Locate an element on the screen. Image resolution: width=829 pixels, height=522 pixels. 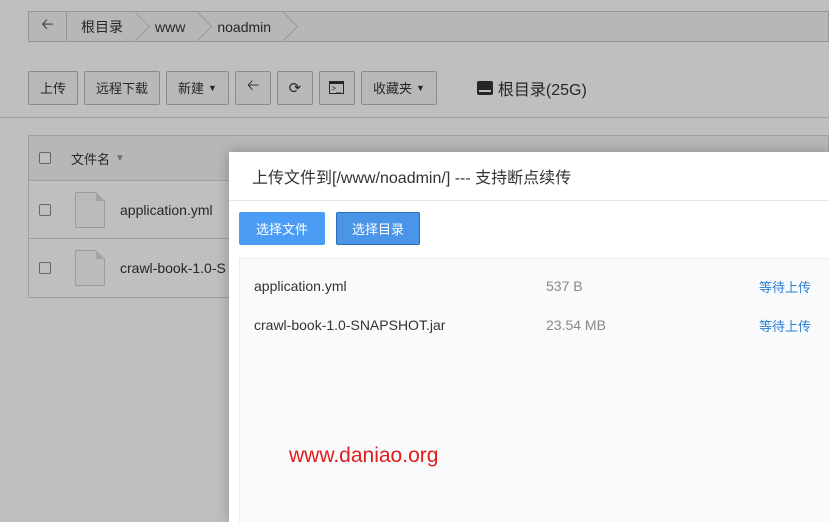
watermark-text: www.daniao.org is located at coordinates (364, 455).